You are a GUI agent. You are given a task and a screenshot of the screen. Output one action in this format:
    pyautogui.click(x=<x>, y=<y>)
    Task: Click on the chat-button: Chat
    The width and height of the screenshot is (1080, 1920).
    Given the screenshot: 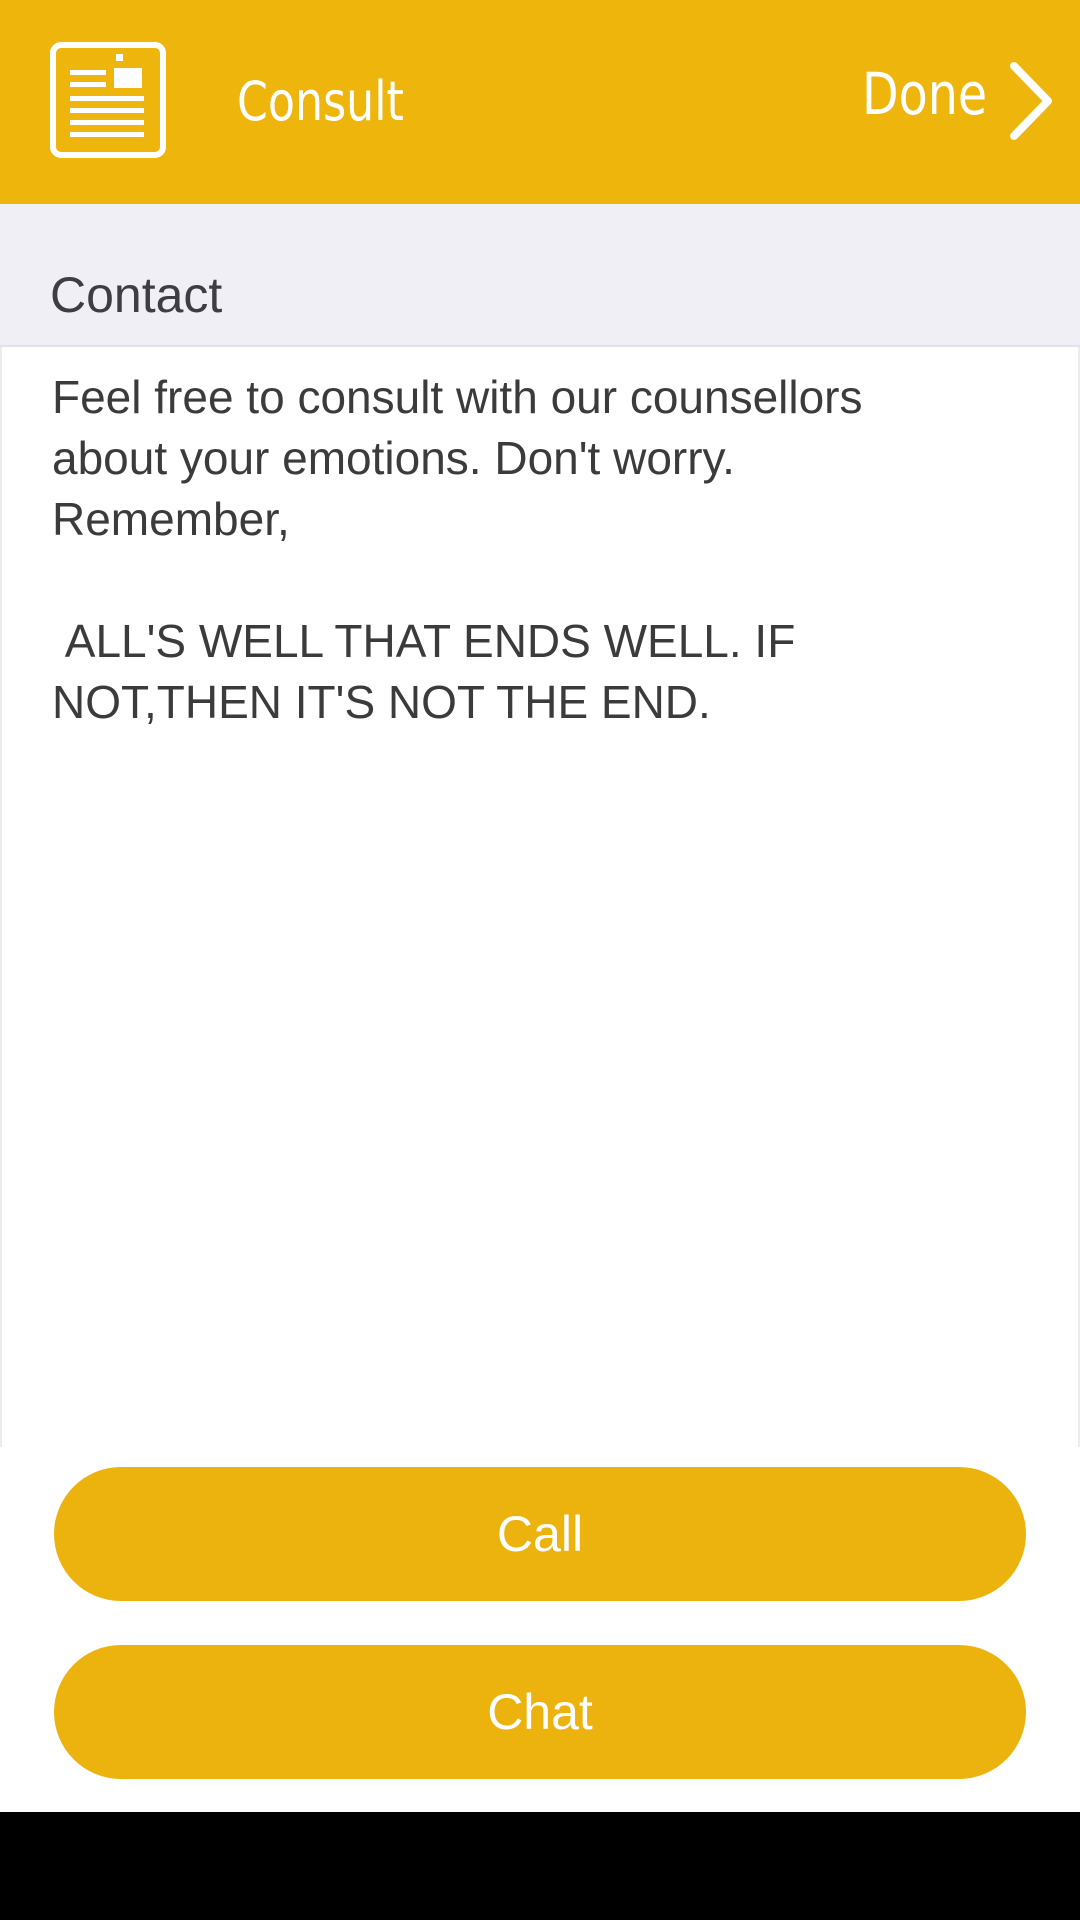 What is the action you would take?
    pyautogui.click(x=540, y=1712)
    